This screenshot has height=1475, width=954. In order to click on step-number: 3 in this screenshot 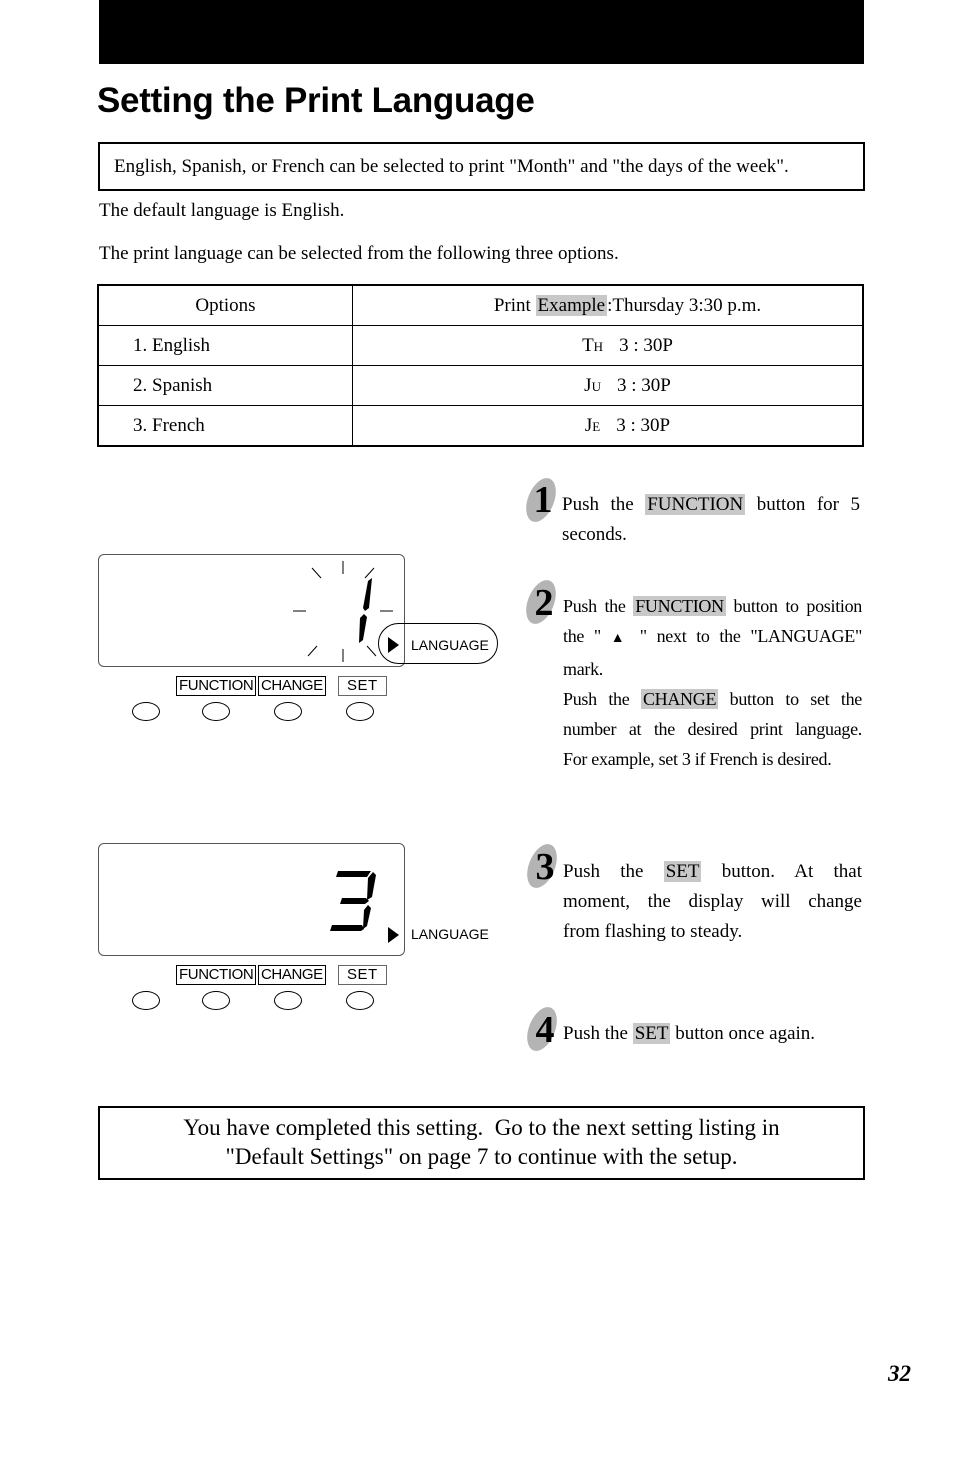, I will do `click(545, 867)`.